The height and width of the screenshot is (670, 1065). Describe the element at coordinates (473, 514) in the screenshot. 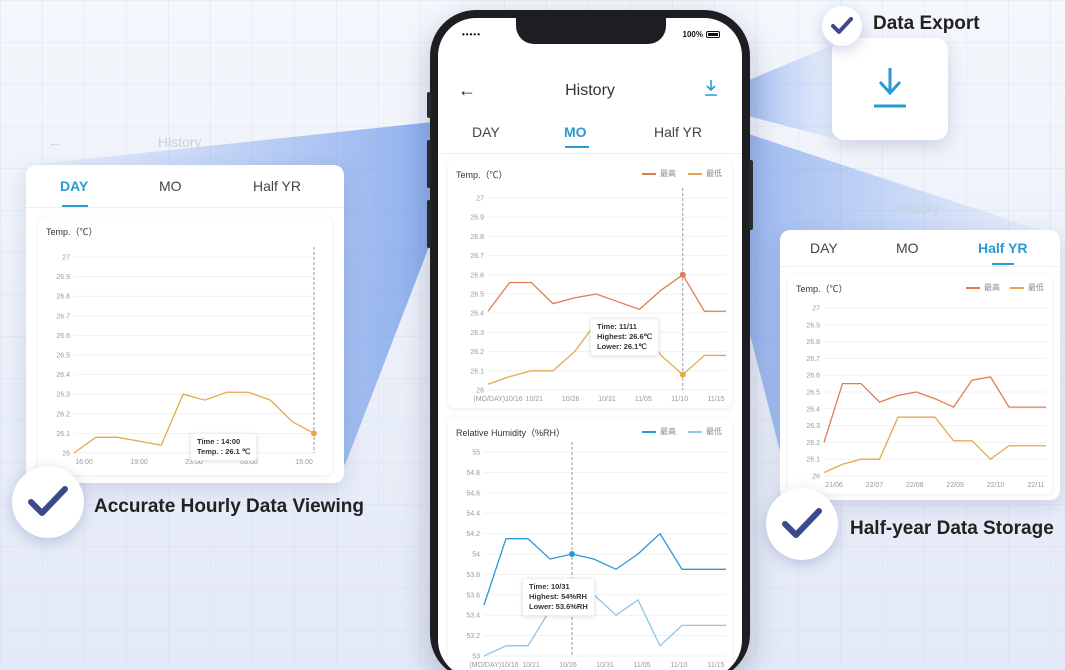

I see `y-tick-label: 54.4` at that location.